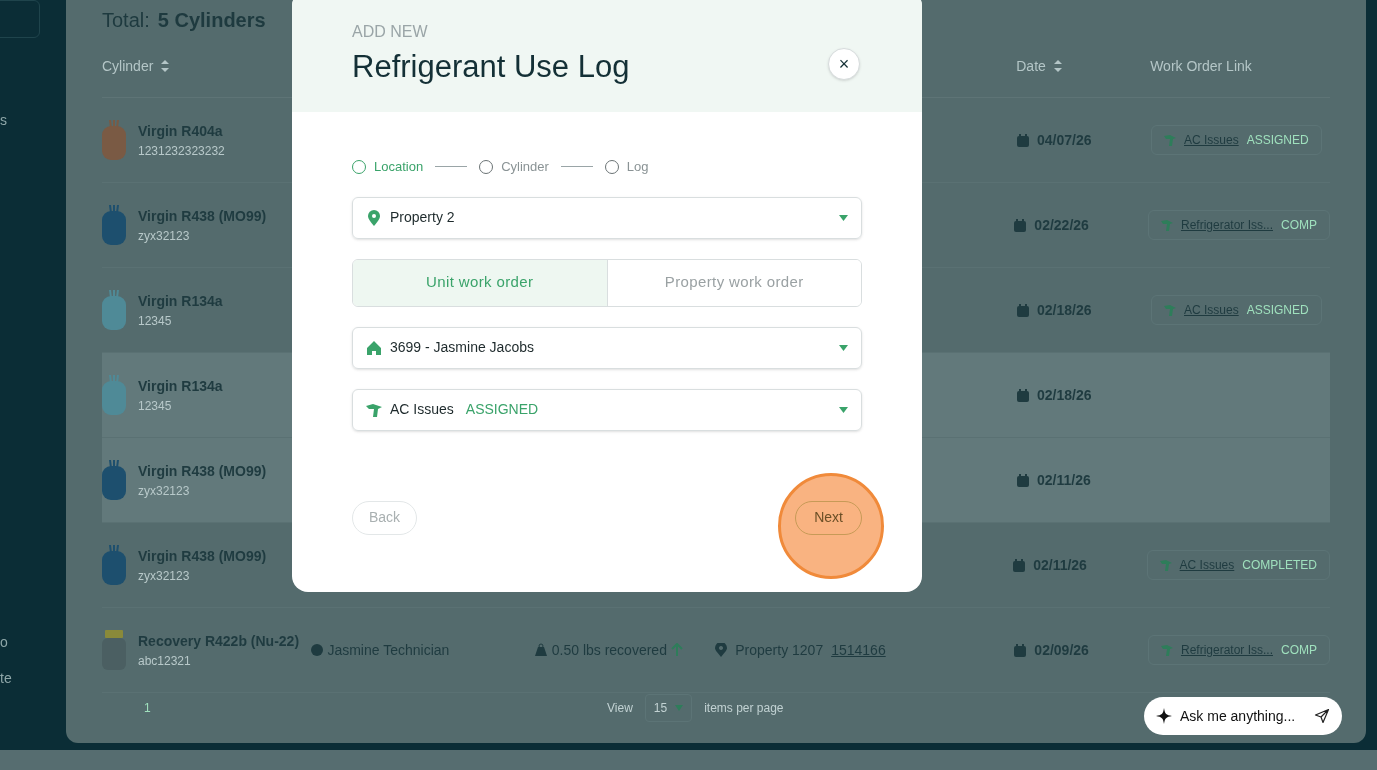  Describe the element at coordinates (390, 32) in the screenshot. I see `modal-eyebrow: ADD NEW` at that location.